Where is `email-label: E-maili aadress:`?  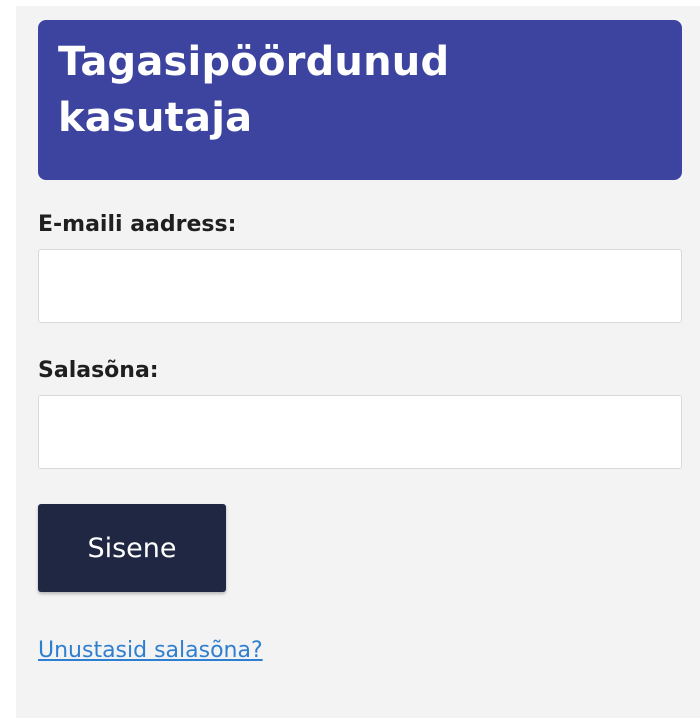 email-label: E-maili aadress: is located at coordinates (137, 224).